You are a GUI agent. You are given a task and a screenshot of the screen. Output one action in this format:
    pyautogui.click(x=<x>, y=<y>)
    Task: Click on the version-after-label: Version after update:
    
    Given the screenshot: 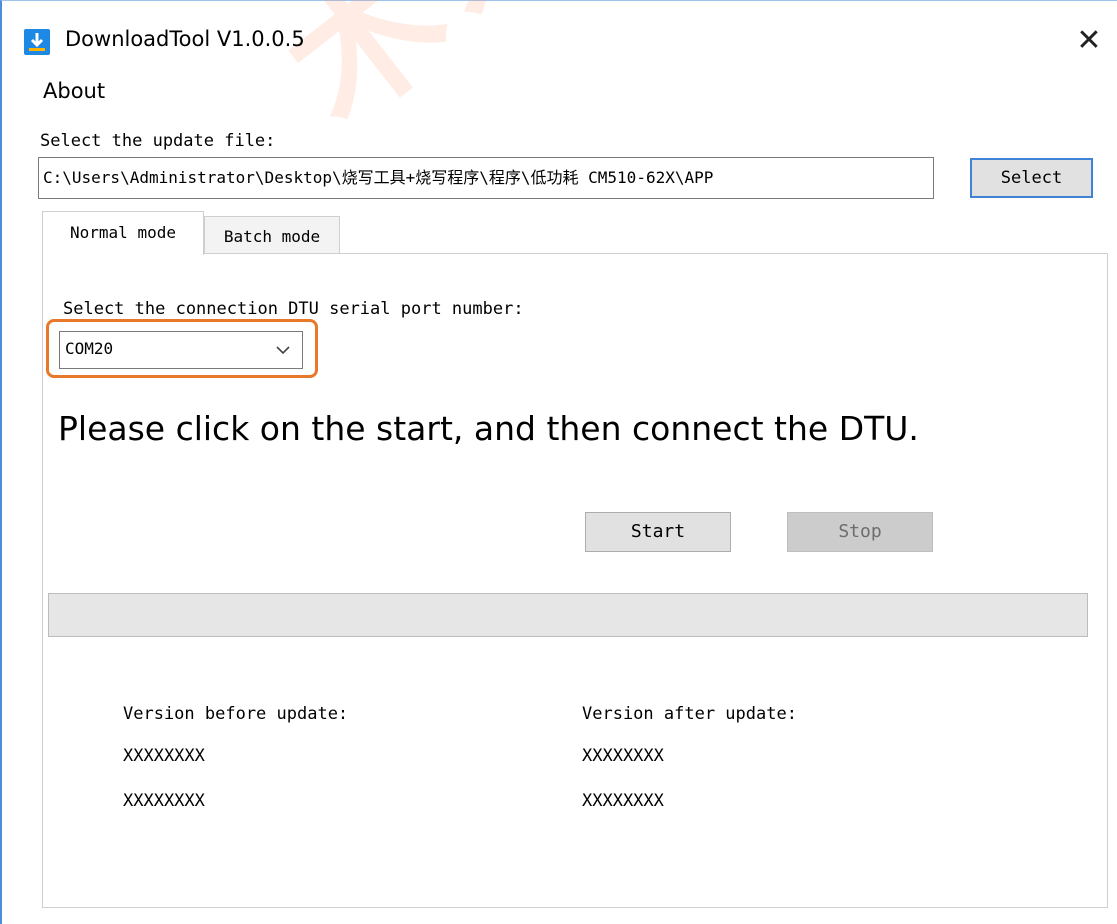 What is the action you would take?
    pyautogui.click(x=689, y=714)
    